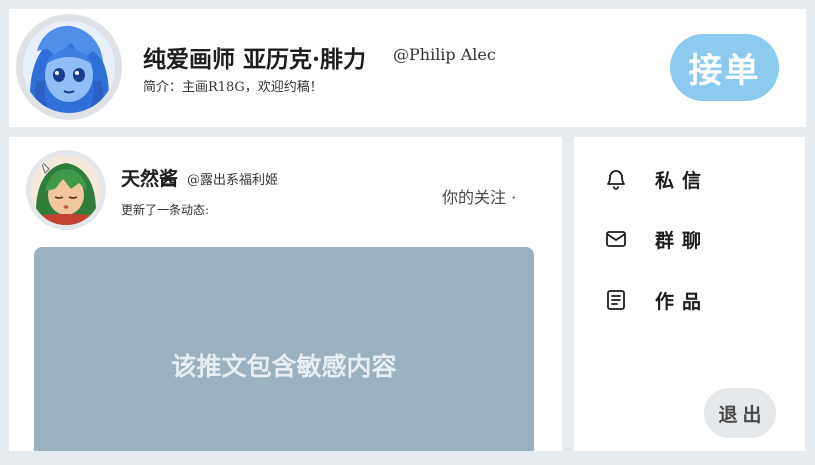 The image size is (815, 465). Describe the element at coordinates (724, 67) in the screenshot. I see `accept-commission-button: 接单` at that location.